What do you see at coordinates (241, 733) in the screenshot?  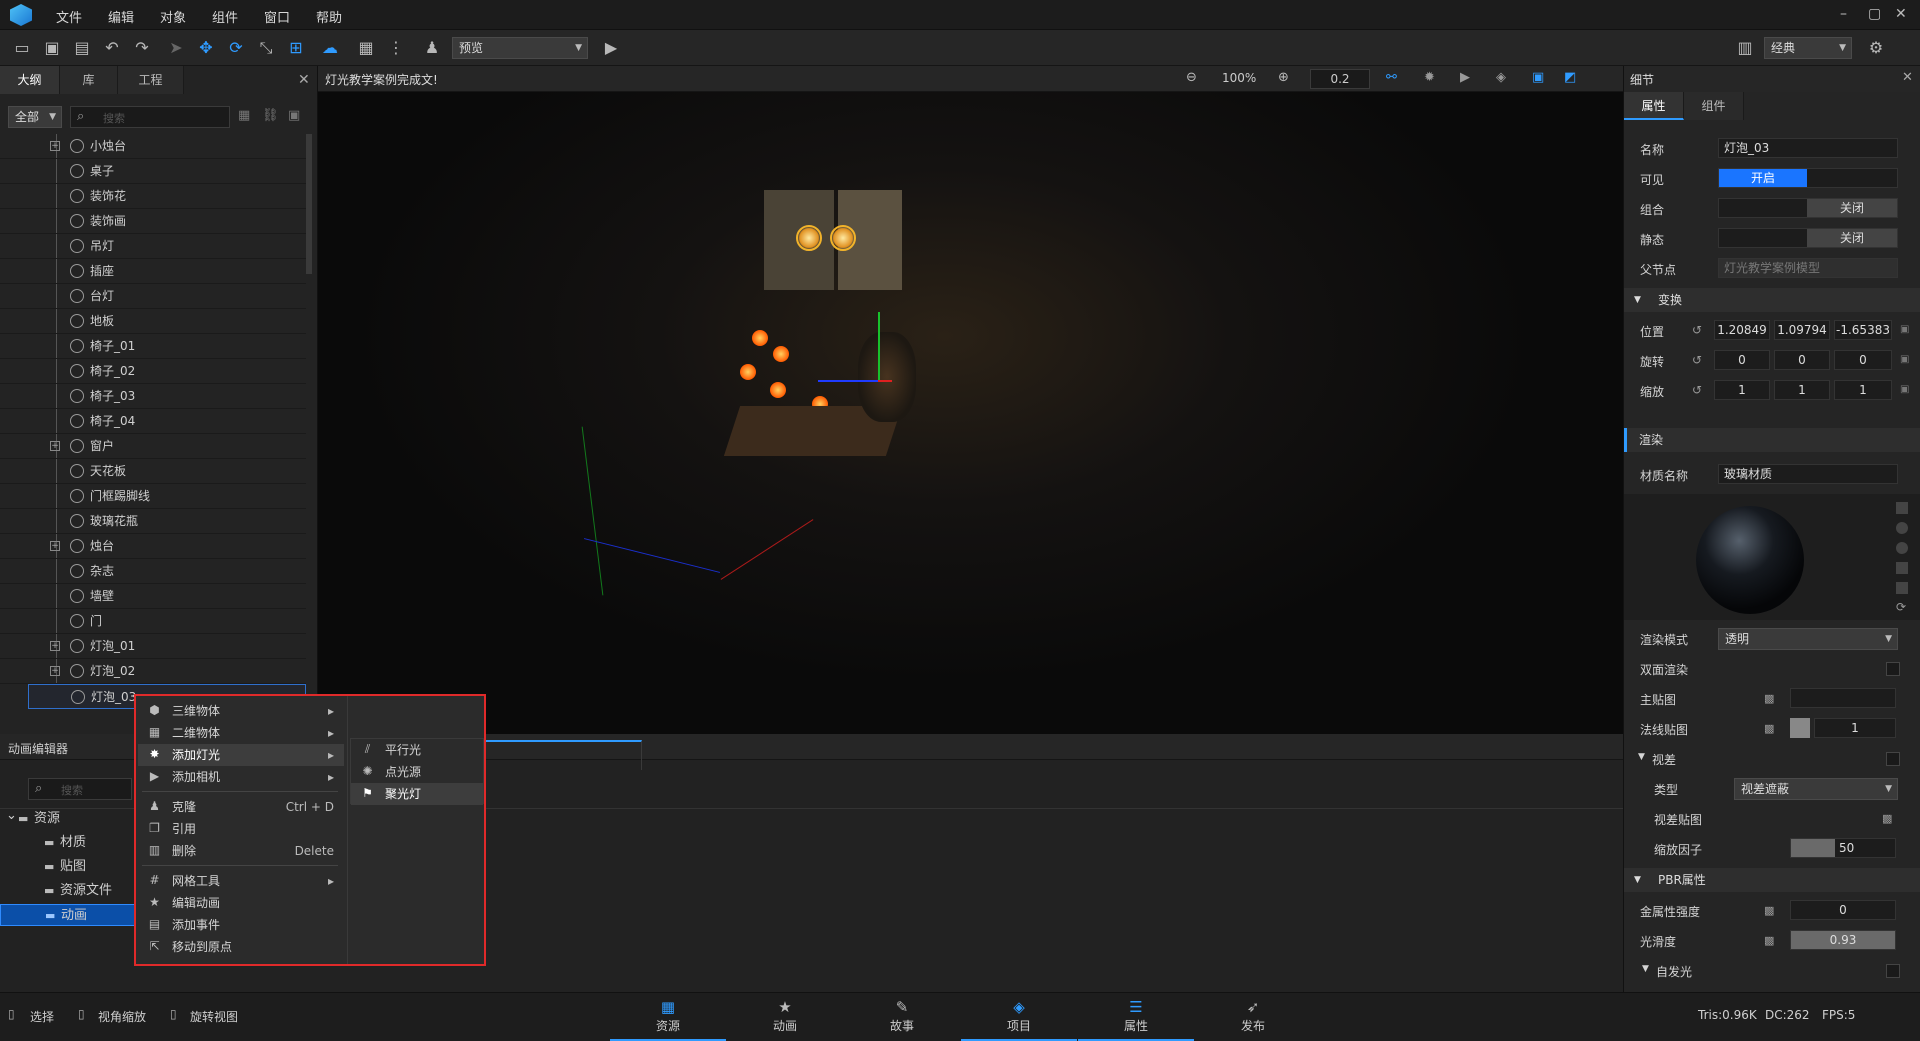 I see `context-menu-item: ▦ 二维物体 ▸` at bounding box center [241, 733].